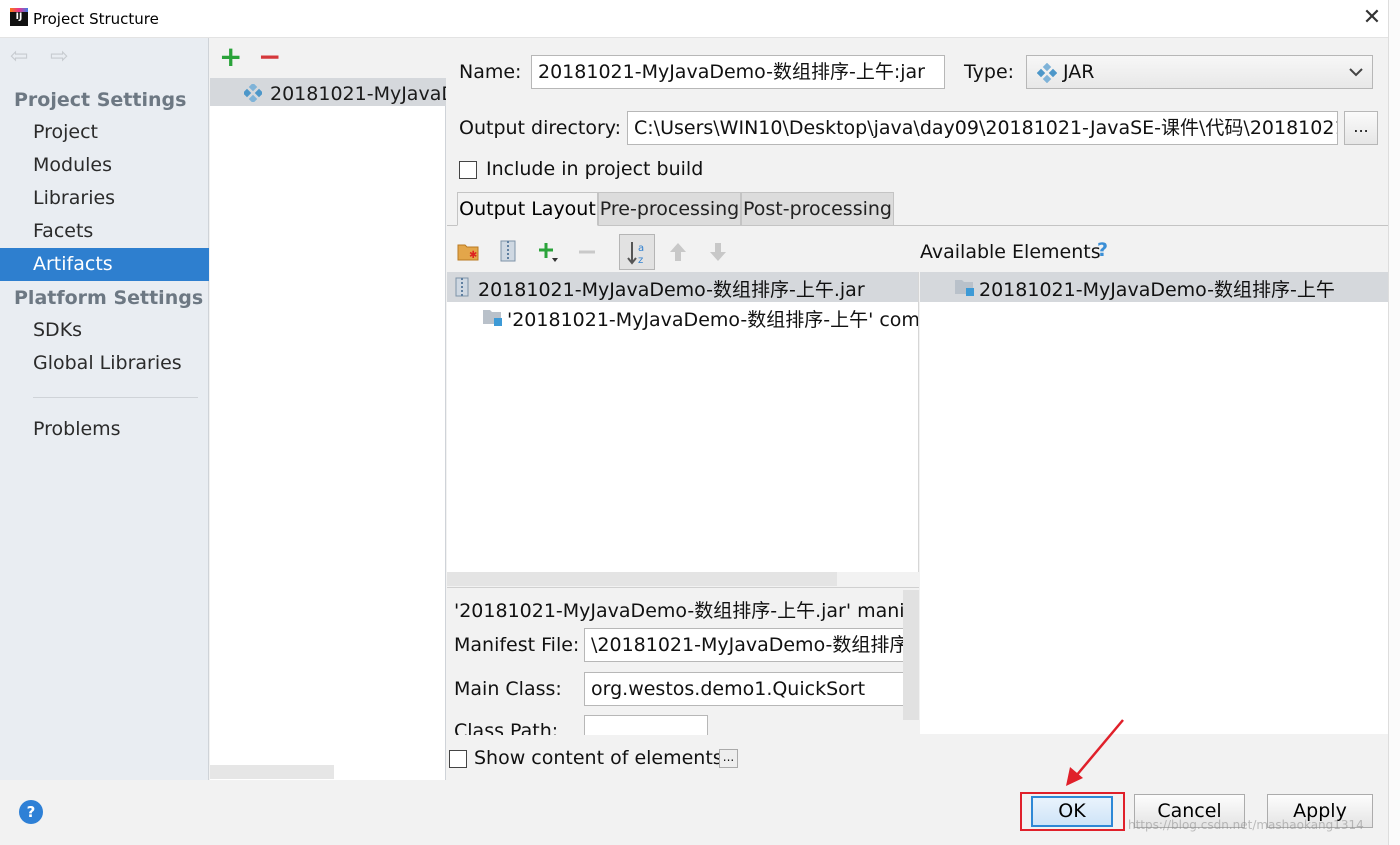  What do you see at coordinates (462, 287) in the screenshot?
I see `jar-archive-icon` at bounding box center [462, 287].